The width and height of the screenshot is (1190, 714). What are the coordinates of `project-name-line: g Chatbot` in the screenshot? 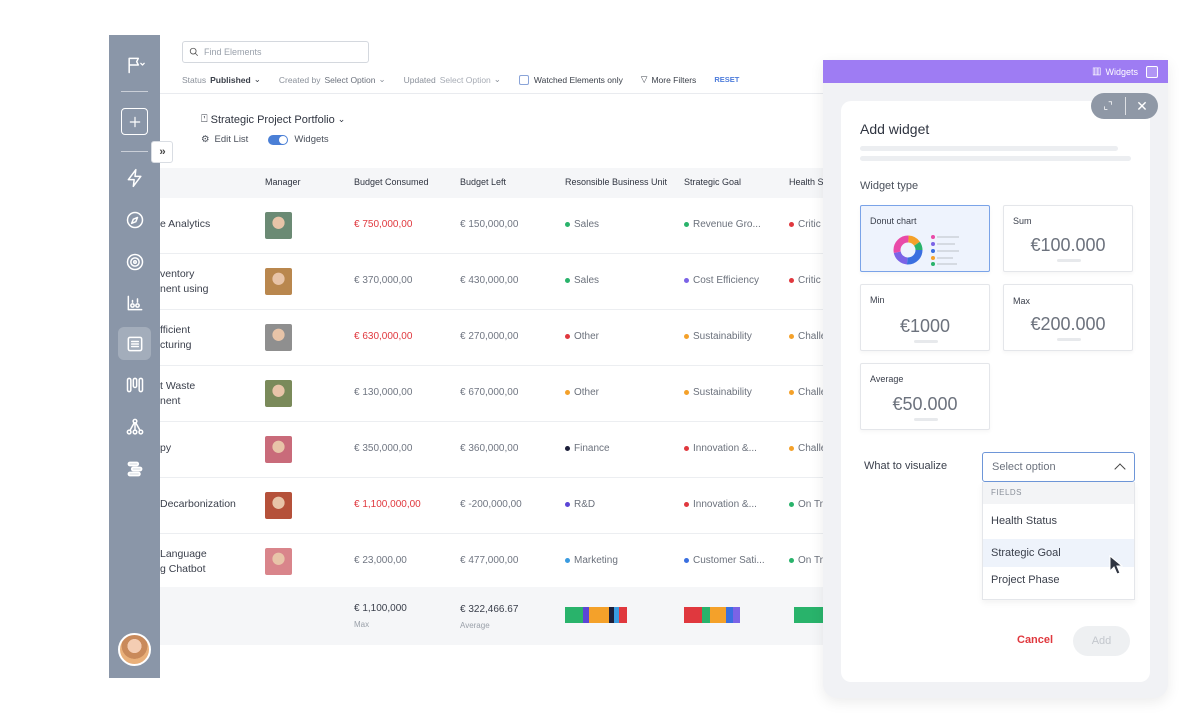 It's located at (183, 569).